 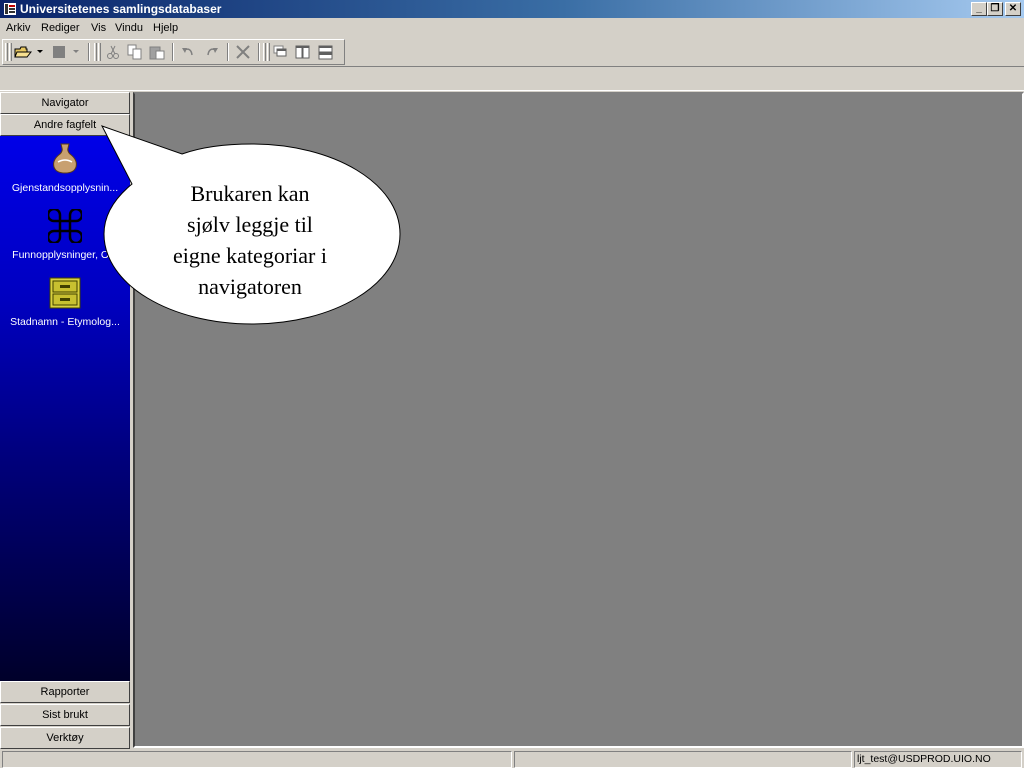 I want to click on tile-horizontal-icon, so click(x=326, y=52).